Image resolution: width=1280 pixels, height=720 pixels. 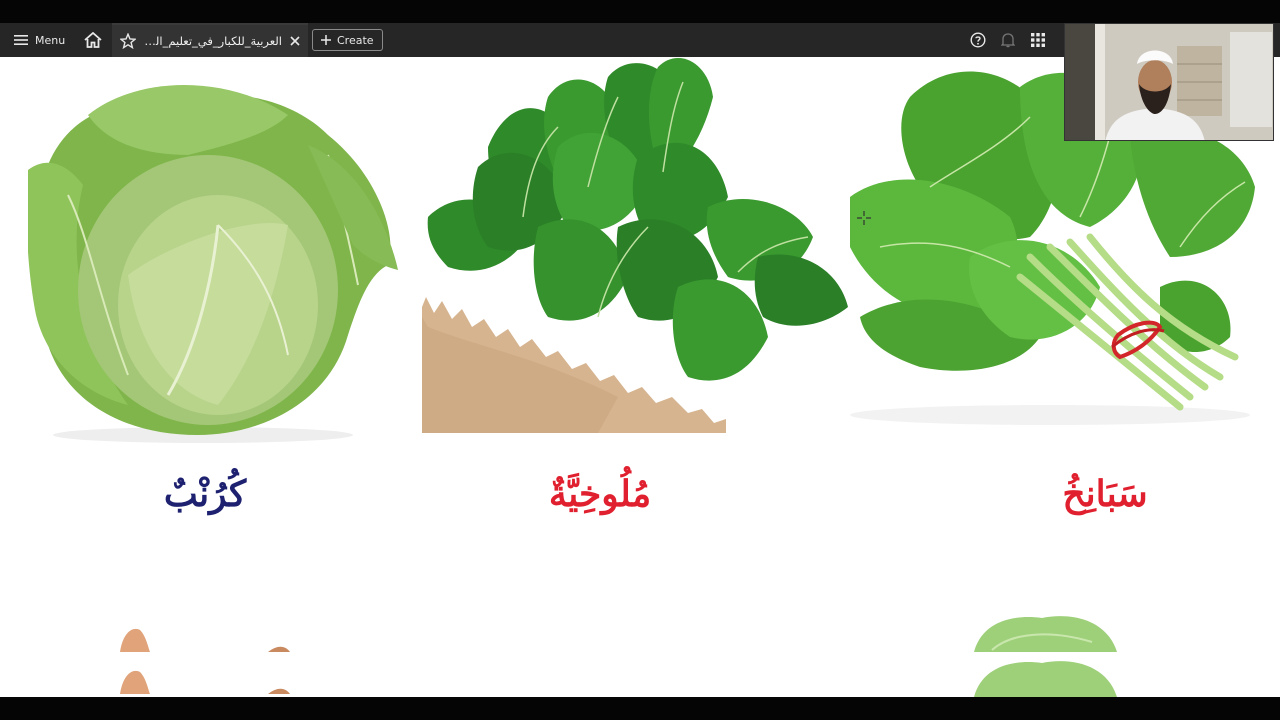 I want to click on home-button, so click(x=93, y=40).